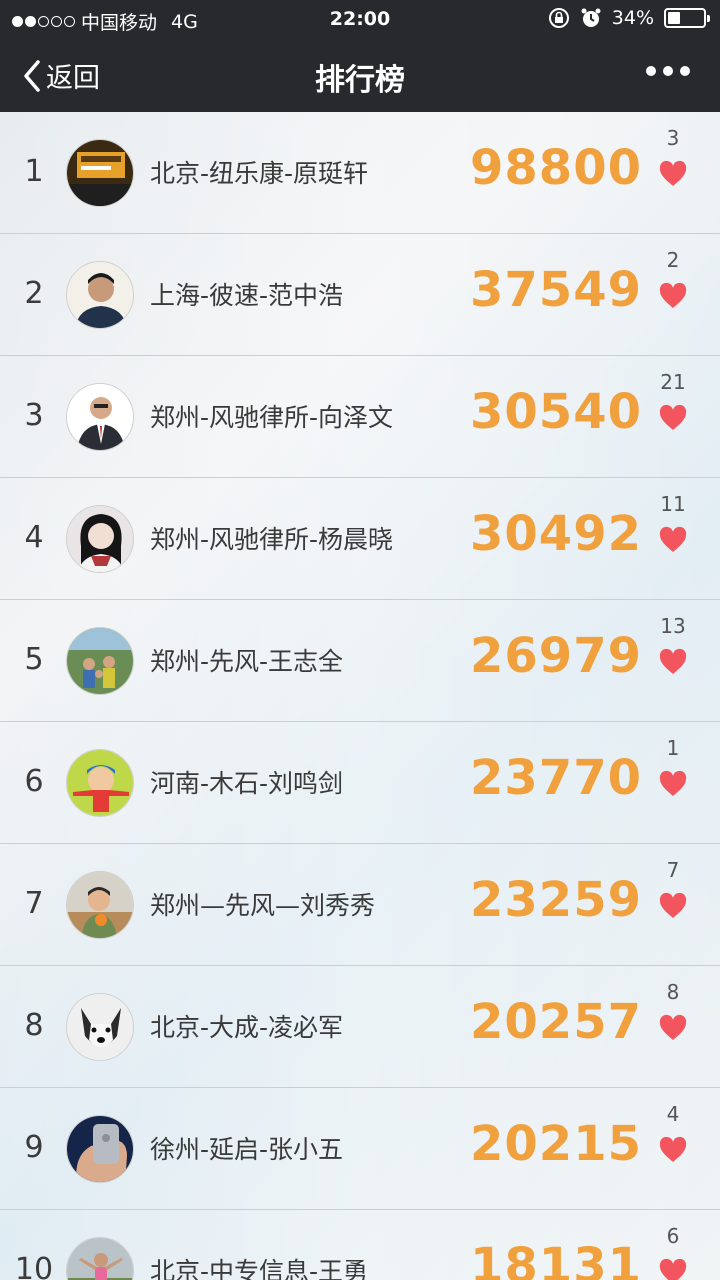  What do you see at coordinates (556, 290) in the screenshot?
I see `score-value: 37549` at bounding box center [556, 290].